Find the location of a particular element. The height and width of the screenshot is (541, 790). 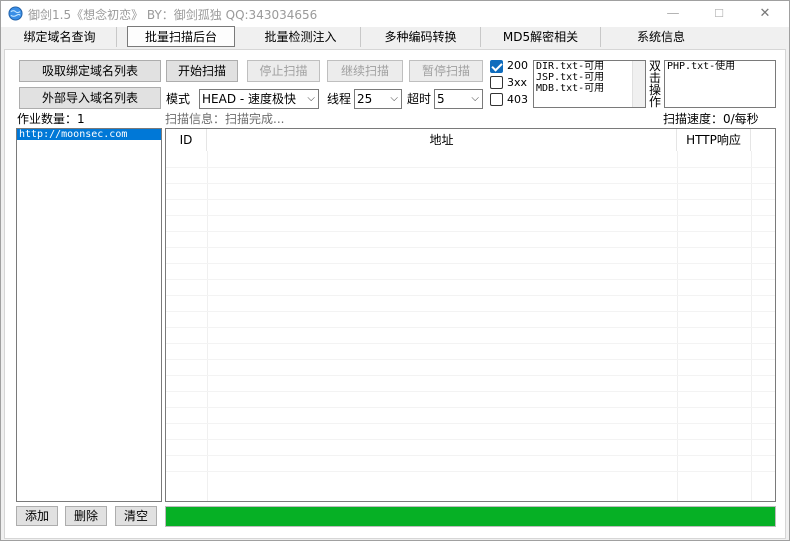

tab-batch-admin-scan: 批量扫描后台 is located at coordinates (181, 36).